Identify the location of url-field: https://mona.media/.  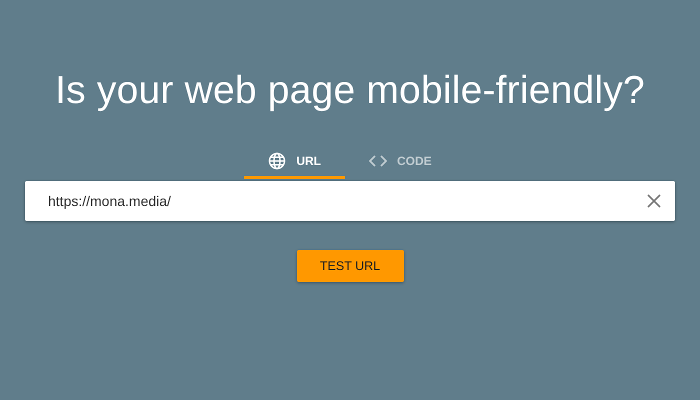
(346, 201).